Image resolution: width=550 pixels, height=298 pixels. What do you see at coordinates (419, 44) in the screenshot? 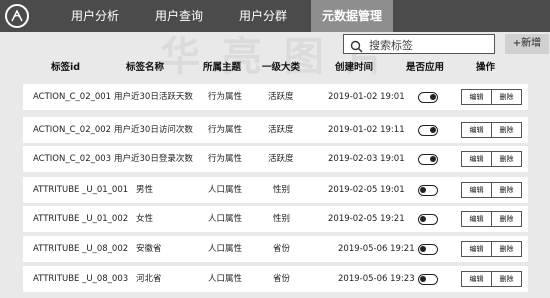
I see `search-input: 搜索标签` at bounding box center [419, 44].